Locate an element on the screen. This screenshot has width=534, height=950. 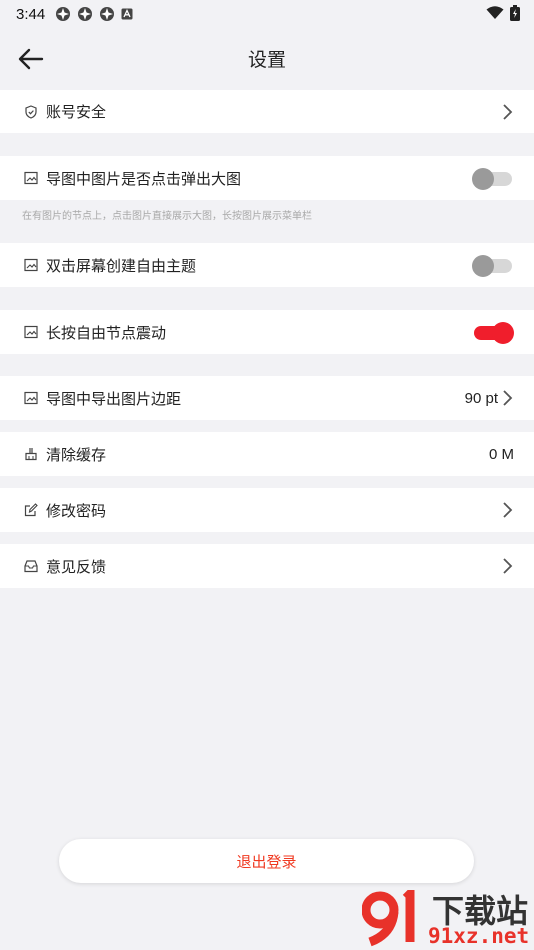
long-press-toggle is located at coordinates (493, 333).